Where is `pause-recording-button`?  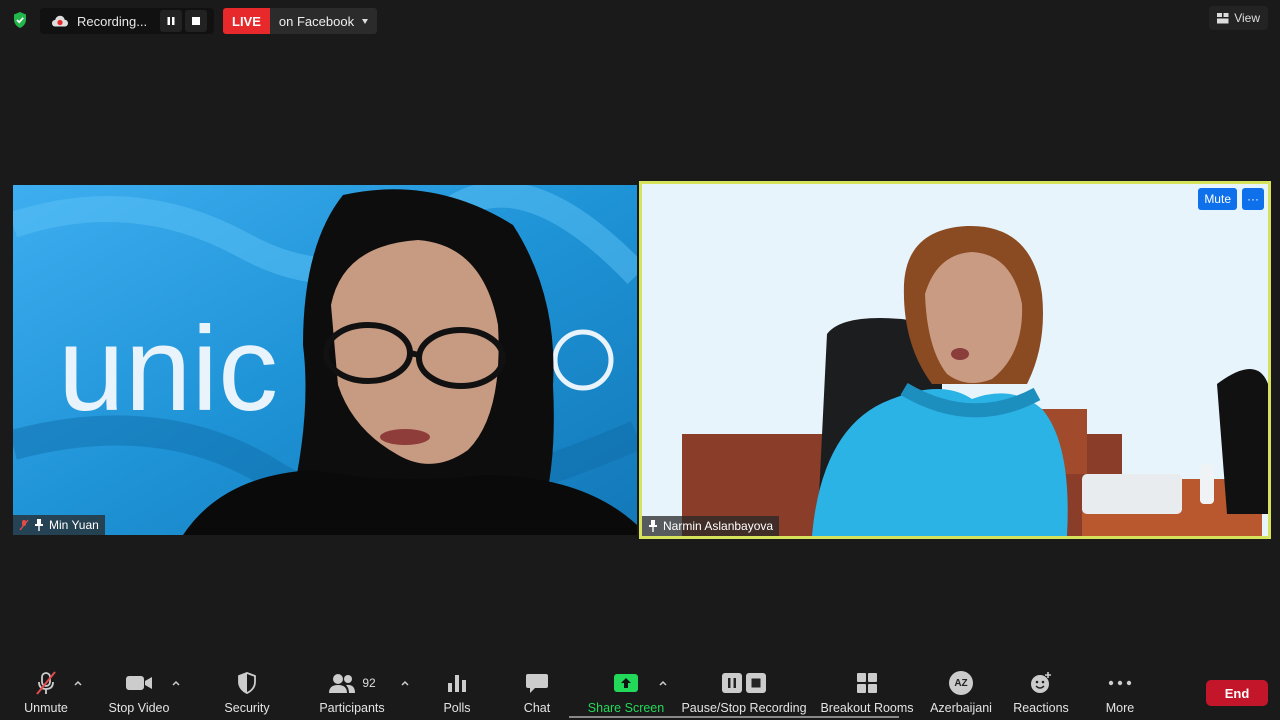
pause-recording-button is located at coordinates (171, 21).